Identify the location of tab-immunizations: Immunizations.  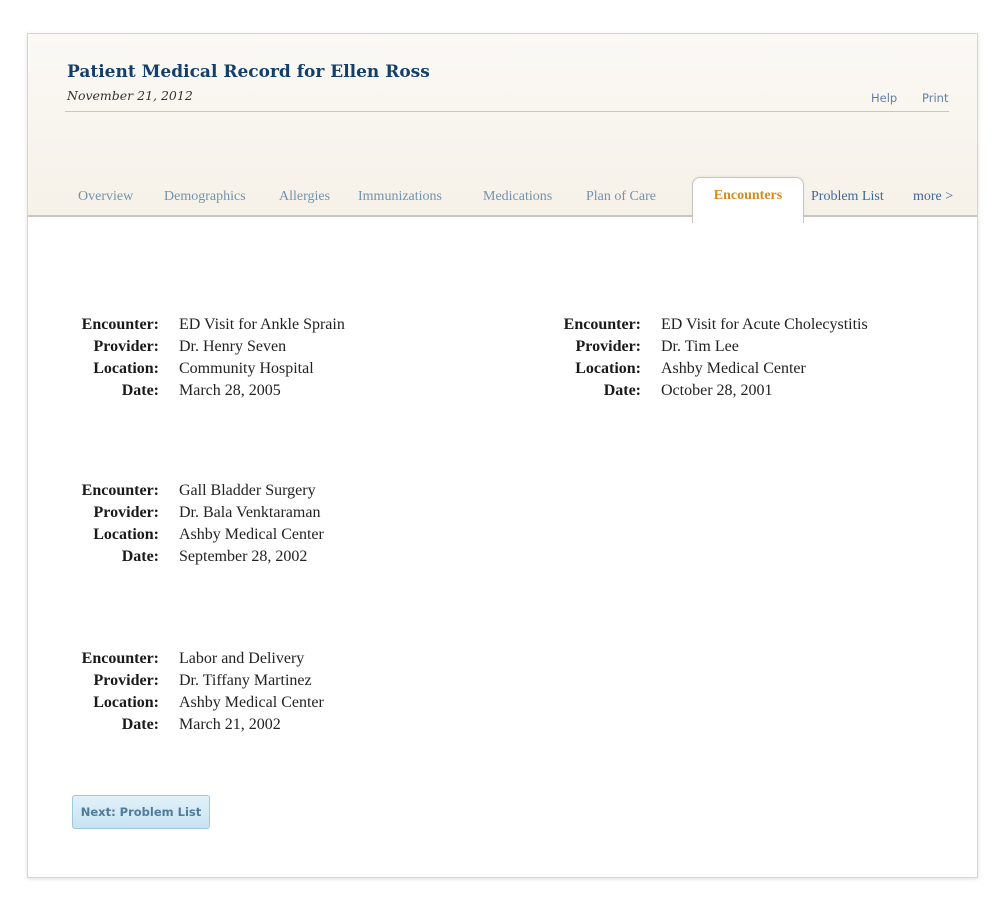
(400, 197).